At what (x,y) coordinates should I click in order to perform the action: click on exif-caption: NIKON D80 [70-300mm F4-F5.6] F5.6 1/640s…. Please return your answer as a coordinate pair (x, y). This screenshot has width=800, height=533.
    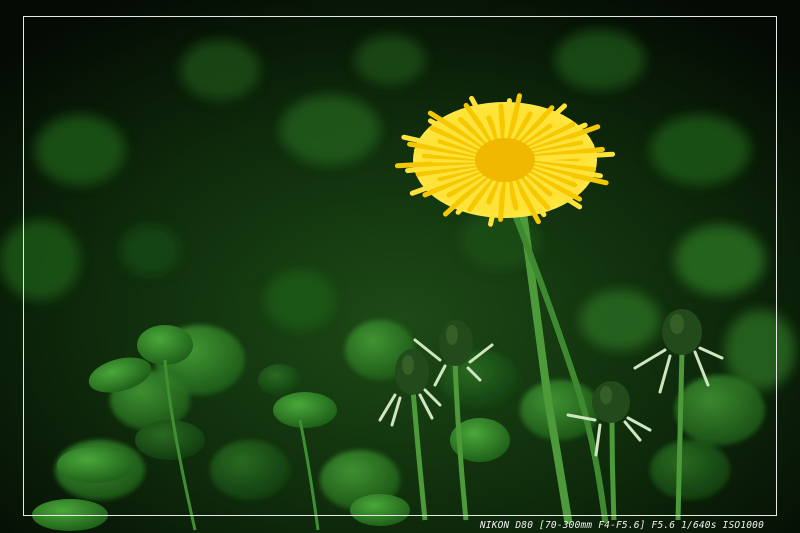
    Looking at the image, I should click on (621, 525).